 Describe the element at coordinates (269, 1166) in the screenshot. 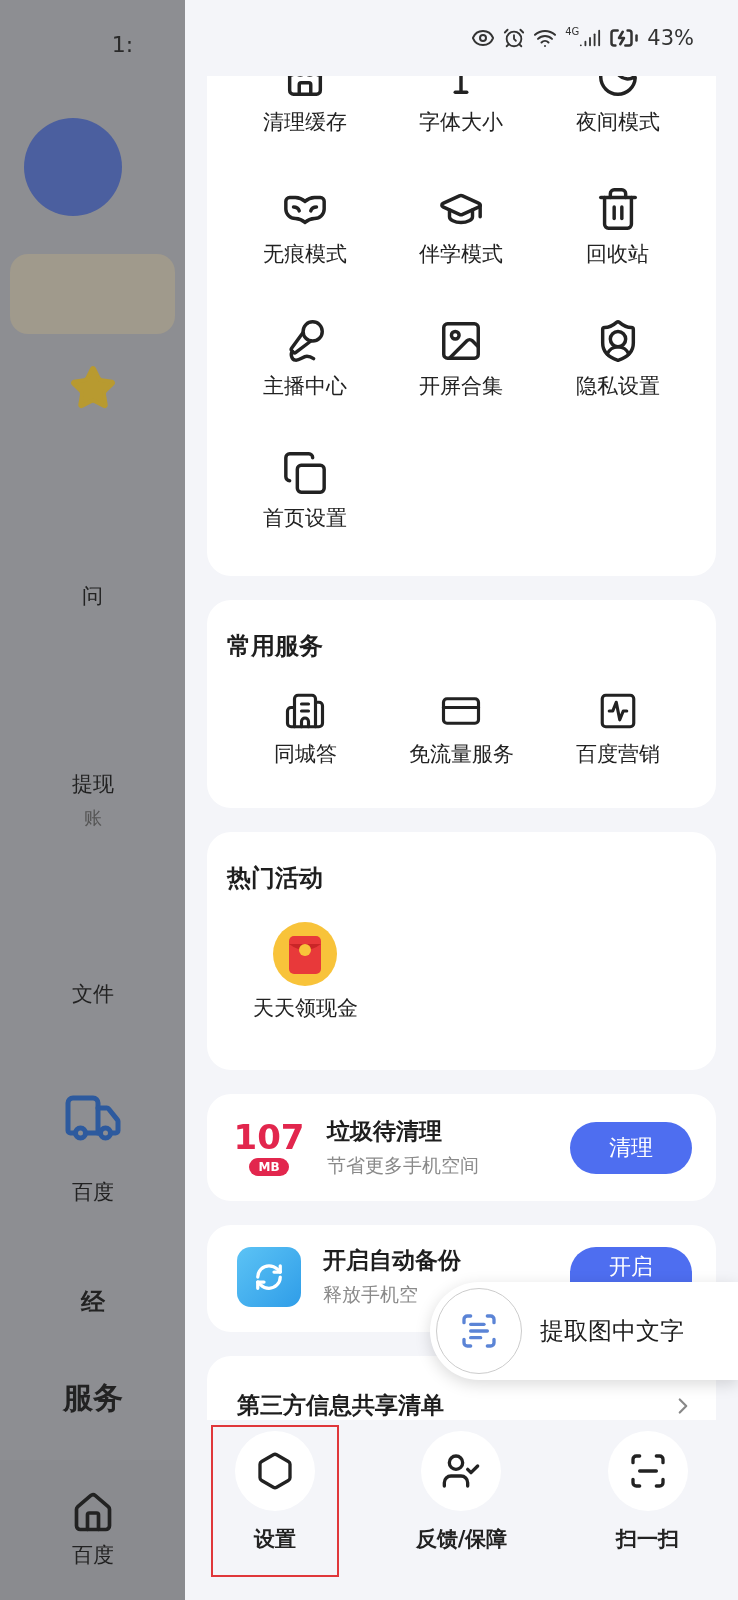

I see `unit-badge: MB` at that location.